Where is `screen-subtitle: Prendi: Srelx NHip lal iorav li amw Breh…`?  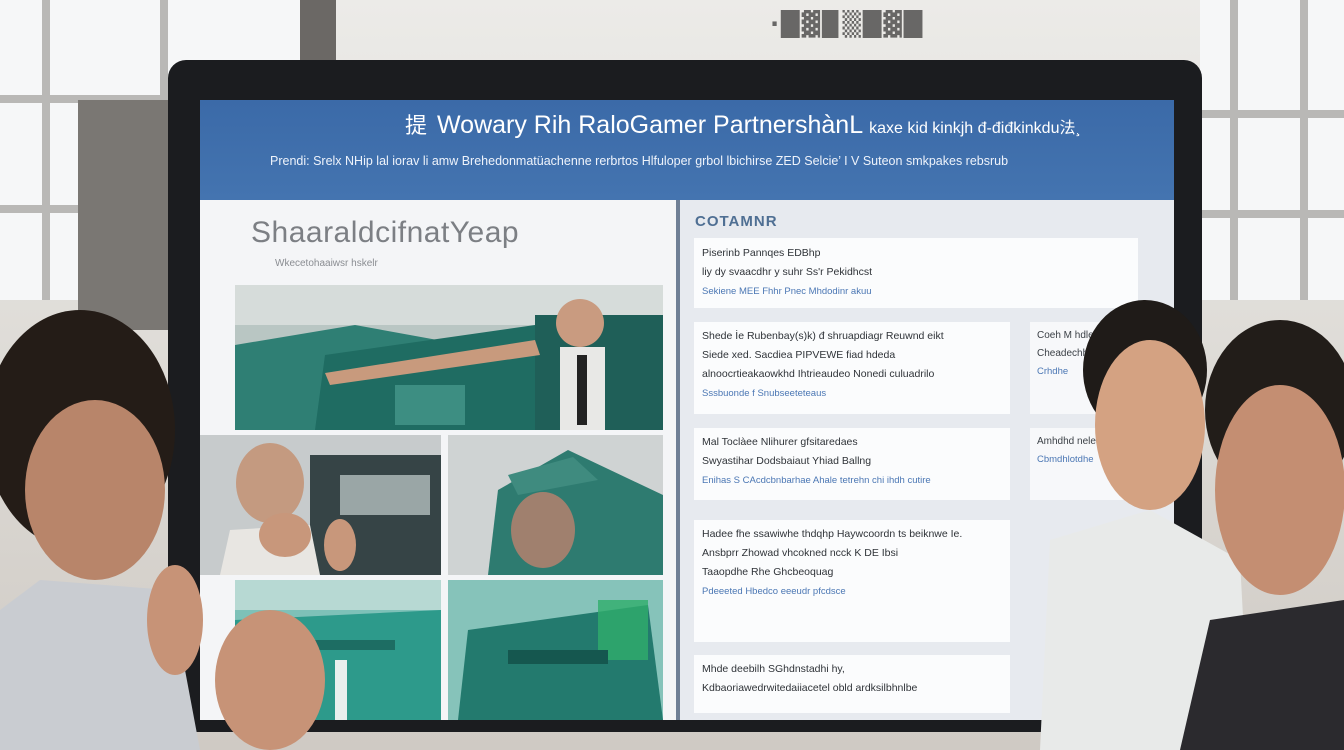
screen-subtitle: Prendi: Srelx NHip lal iorav li amw Breh… is located at coordinates (639, 161).